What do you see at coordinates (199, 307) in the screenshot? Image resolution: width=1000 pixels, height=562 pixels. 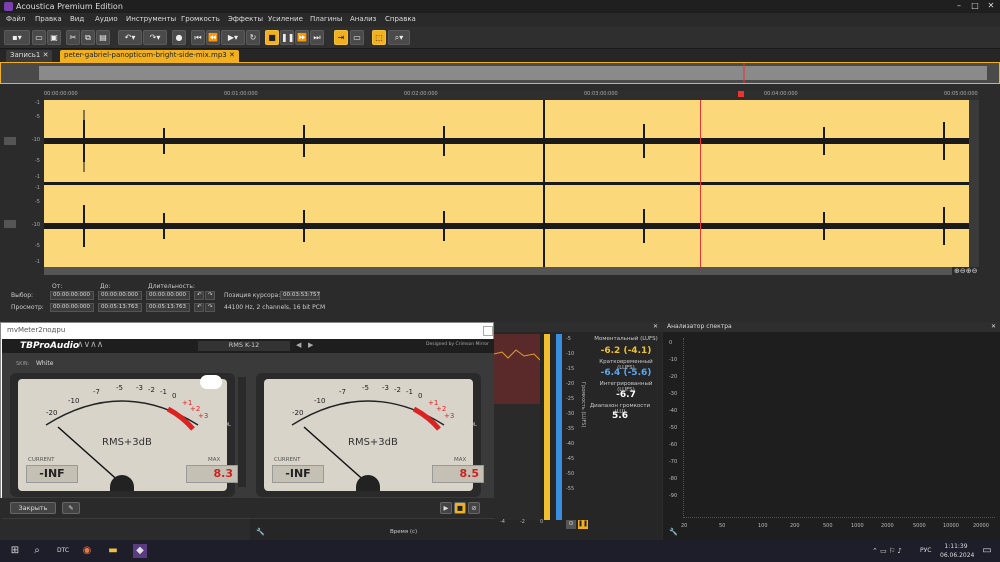 I see `undo-view-icon: ↶` at bounding box center [199, 307].